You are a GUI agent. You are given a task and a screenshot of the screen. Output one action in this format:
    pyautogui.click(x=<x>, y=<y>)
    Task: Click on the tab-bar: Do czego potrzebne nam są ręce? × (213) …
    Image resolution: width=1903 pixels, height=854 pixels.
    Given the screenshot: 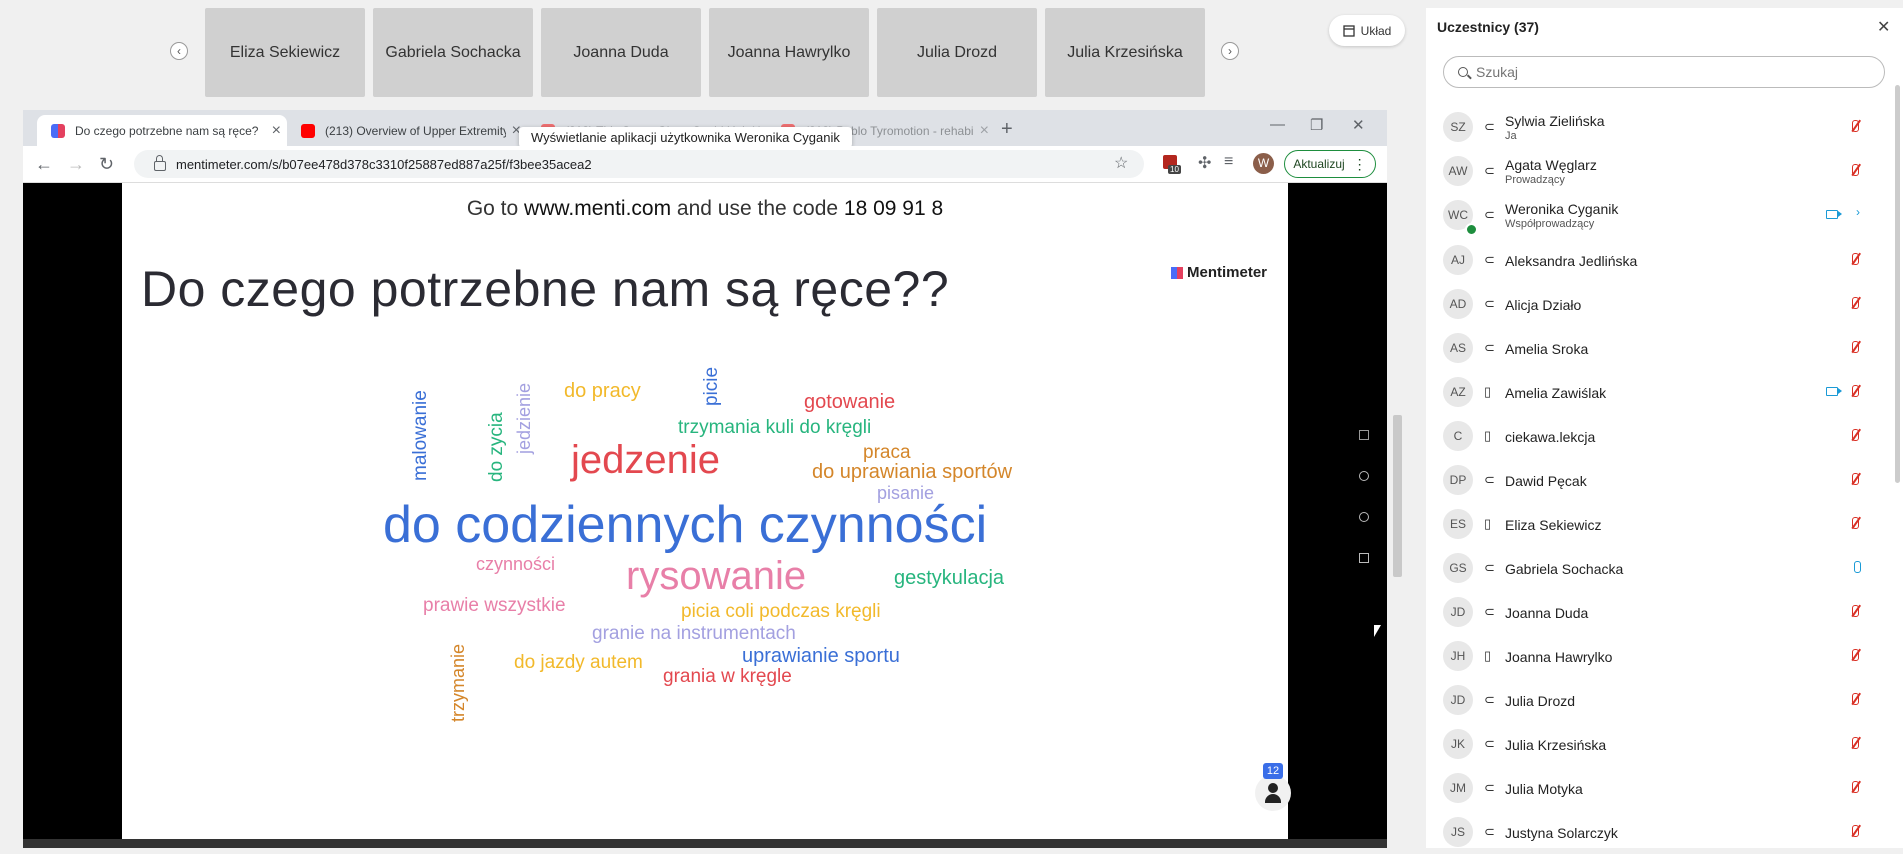 What is the action you would take?
    pyautogui.click(x=705, y=129)
    